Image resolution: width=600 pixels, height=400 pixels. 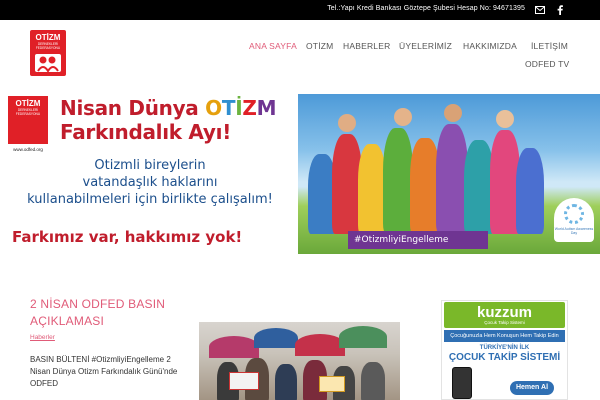 What do you see at coordinates (540, 10) in the screenshot?
I see `email-icon` at bounding box center [540, 10].